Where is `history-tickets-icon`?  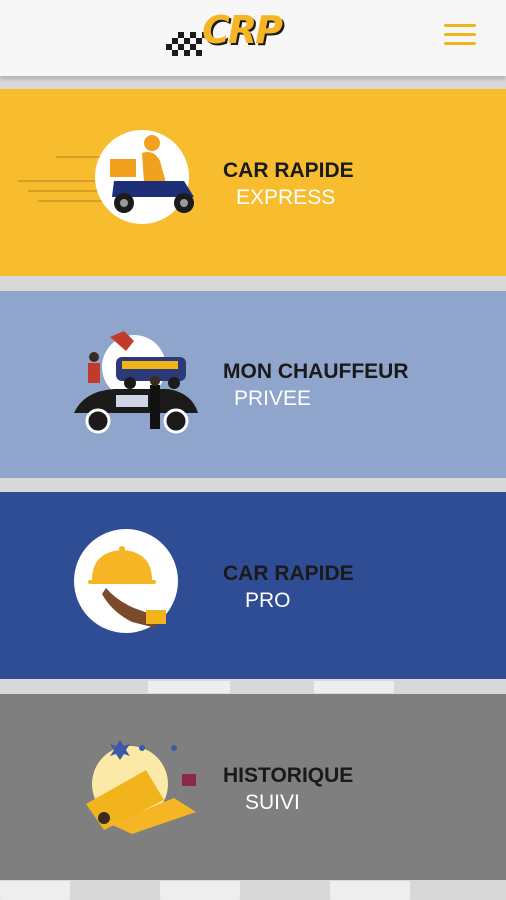
history-tickets-icon is located at coordinates (141, 787).